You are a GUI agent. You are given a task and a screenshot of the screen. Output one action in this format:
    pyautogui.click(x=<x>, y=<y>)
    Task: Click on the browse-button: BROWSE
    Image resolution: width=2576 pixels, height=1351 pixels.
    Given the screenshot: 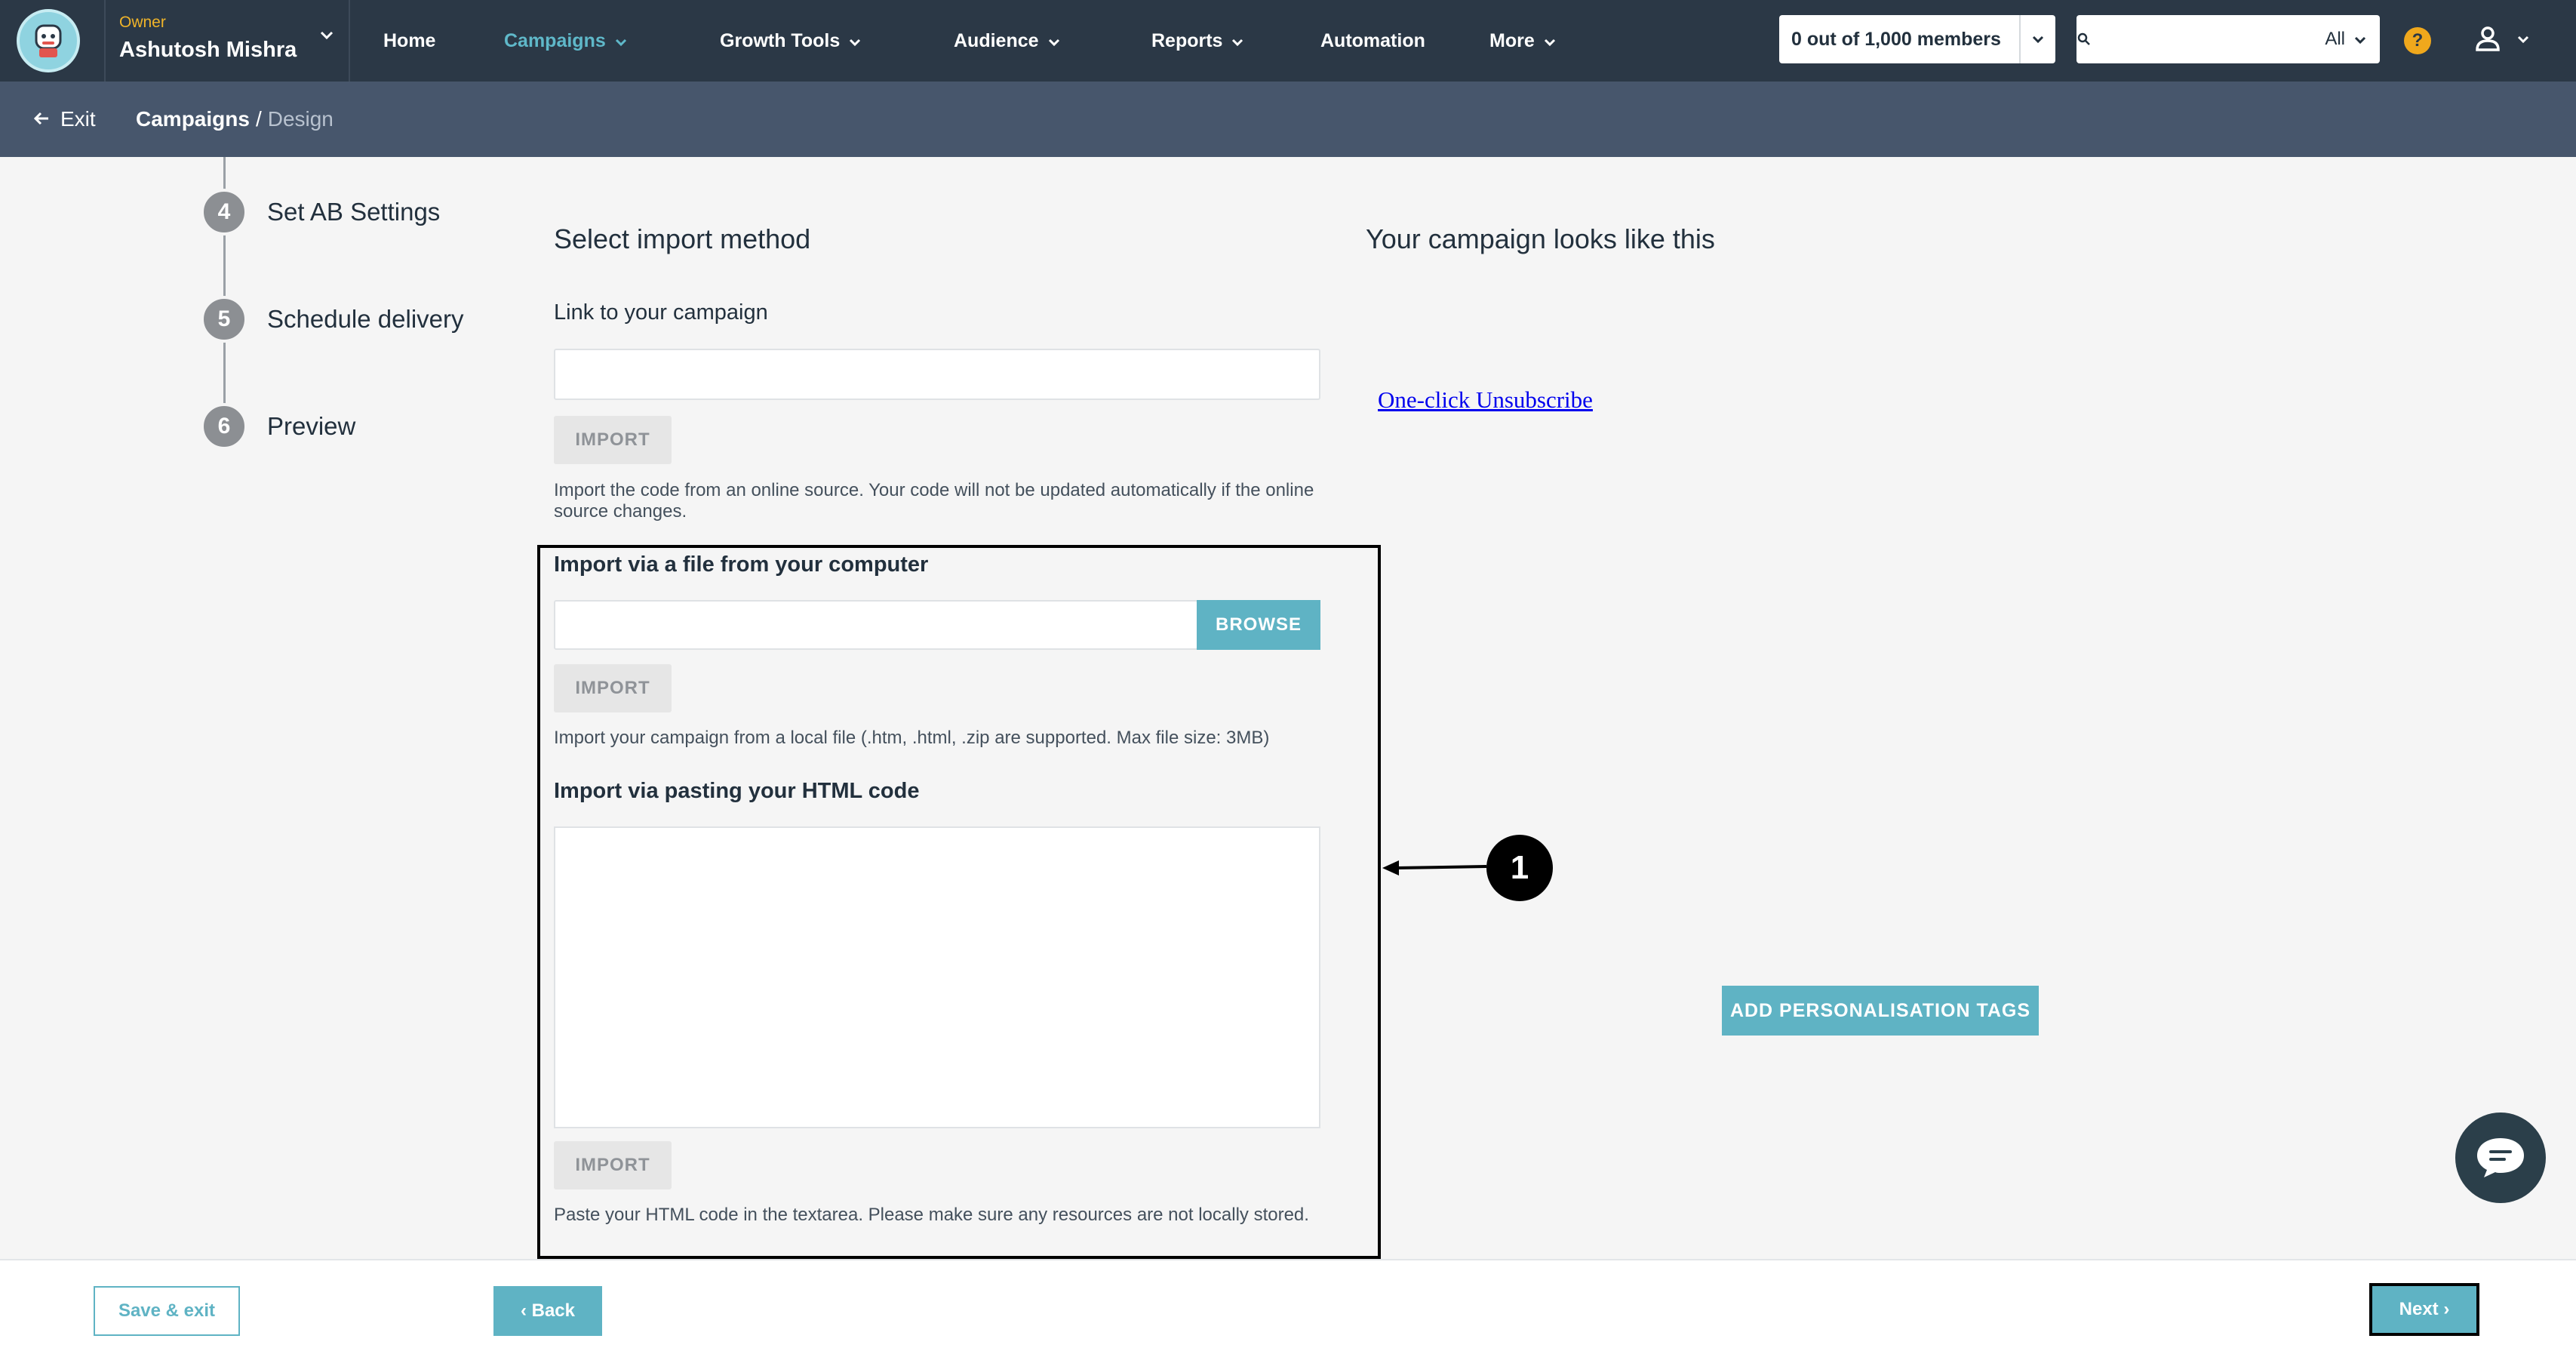 What is the action you would take?
    pyautogui.click(x=1258, y=625)
    